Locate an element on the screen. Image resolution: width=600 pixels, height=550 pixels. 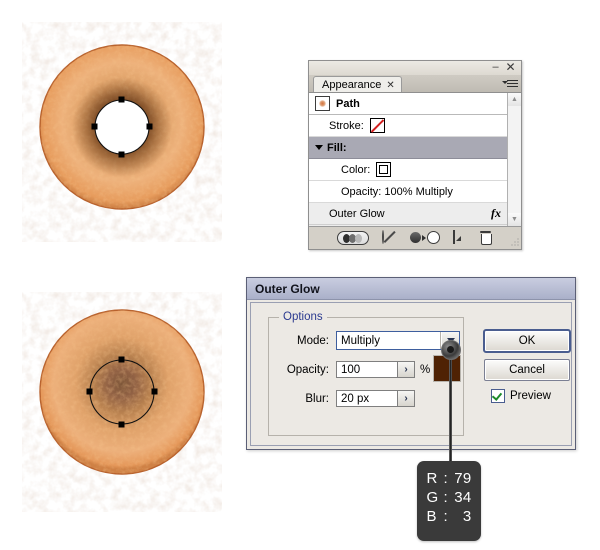
tab-close-icon: ✕ is located at coordinates (390, 85).